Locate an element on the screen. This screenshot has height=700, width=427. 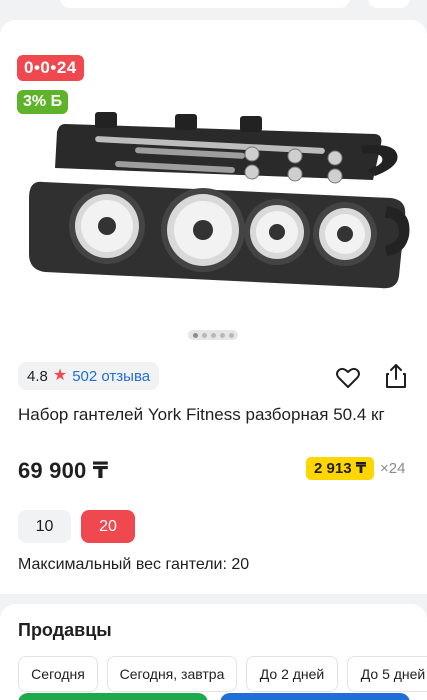
reviews-link: 502 отзыва is located at coordinates (111, 376).